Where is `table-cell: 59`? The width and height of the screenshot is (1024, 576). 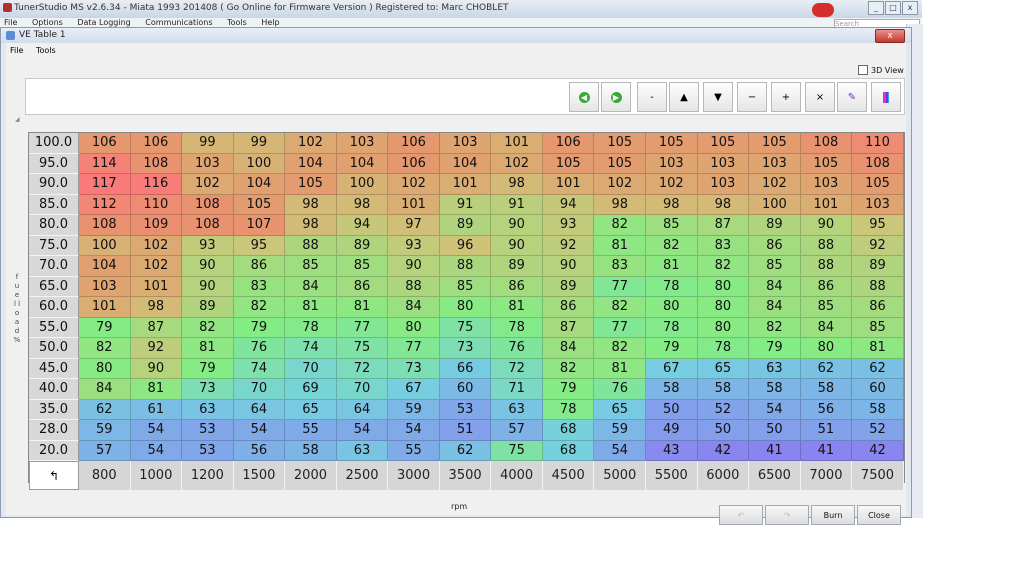 table-cell: 59 is located at coordinates (105, 430).